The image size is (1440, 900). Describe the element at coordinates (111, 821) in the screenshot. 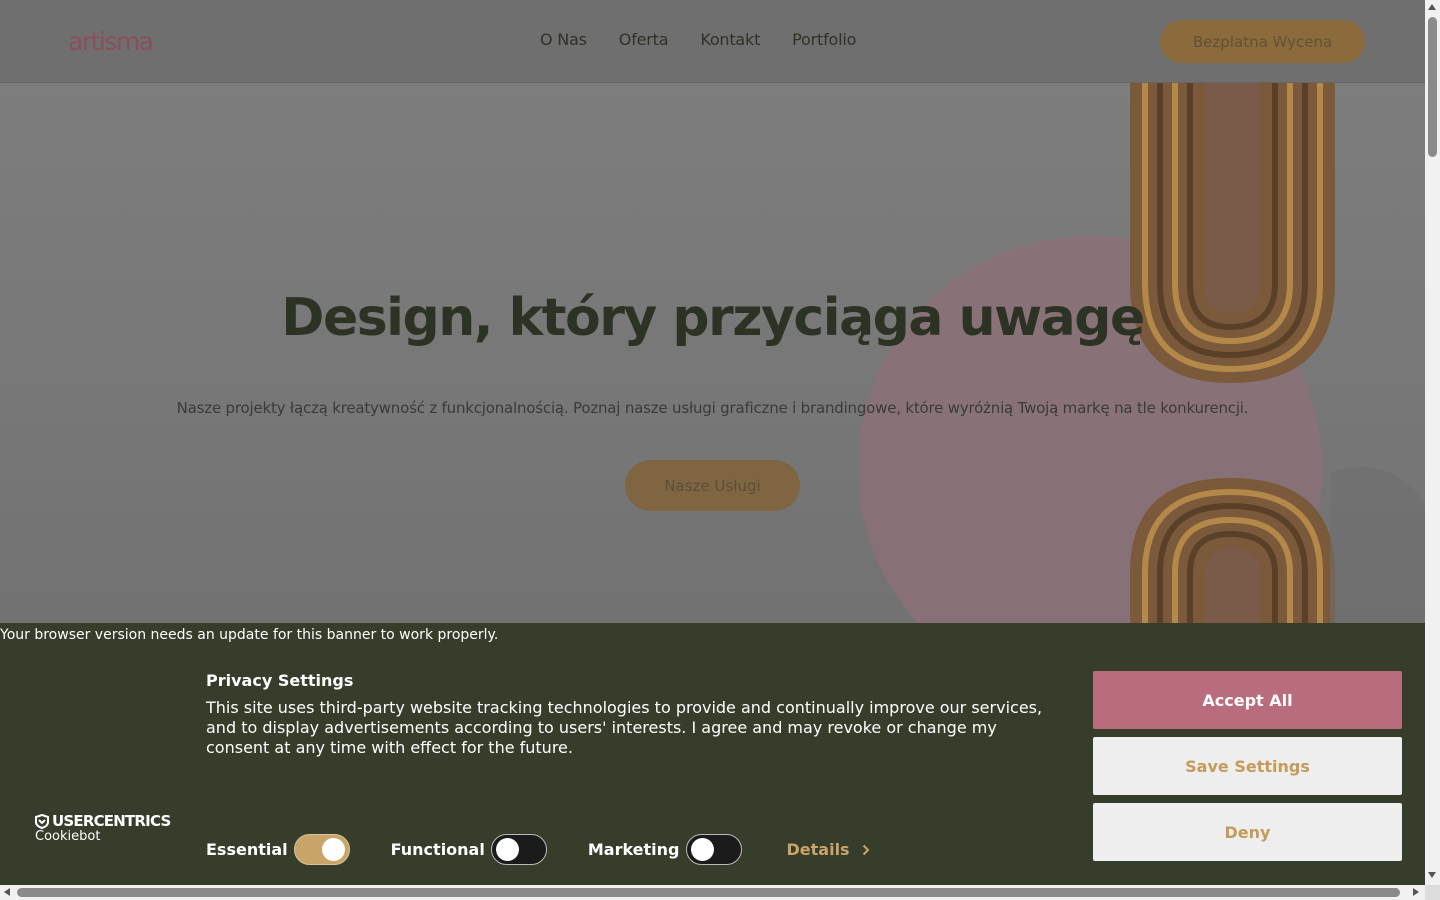

I see `usercentrics-wordmark: USERCENTRICS` at that location.